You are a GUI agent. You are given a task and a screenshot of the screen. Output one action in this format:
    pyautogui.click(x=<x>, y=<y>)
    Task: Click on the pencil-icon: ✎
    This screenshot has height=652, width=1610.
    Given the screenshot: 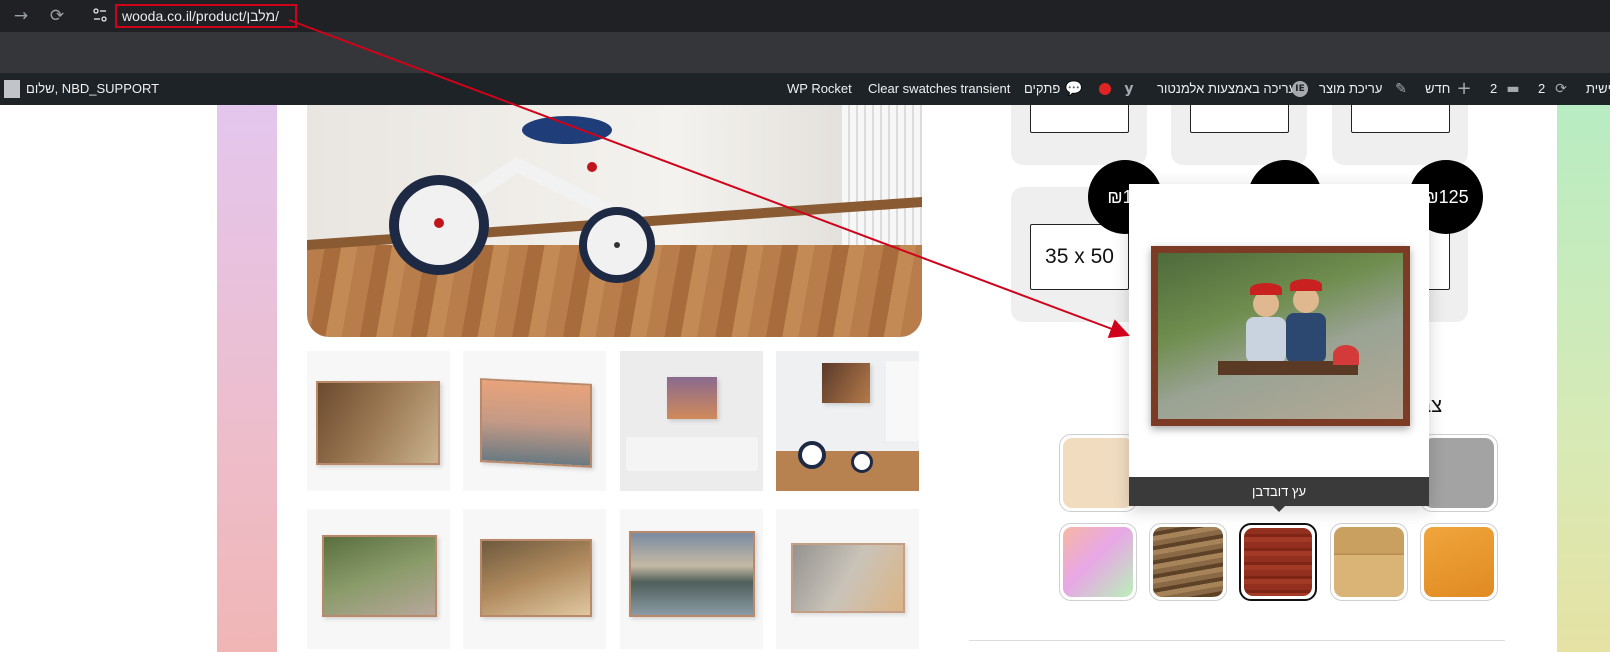 What is the action you would take?
    pyautogui.click(x=1401, y=89)
    